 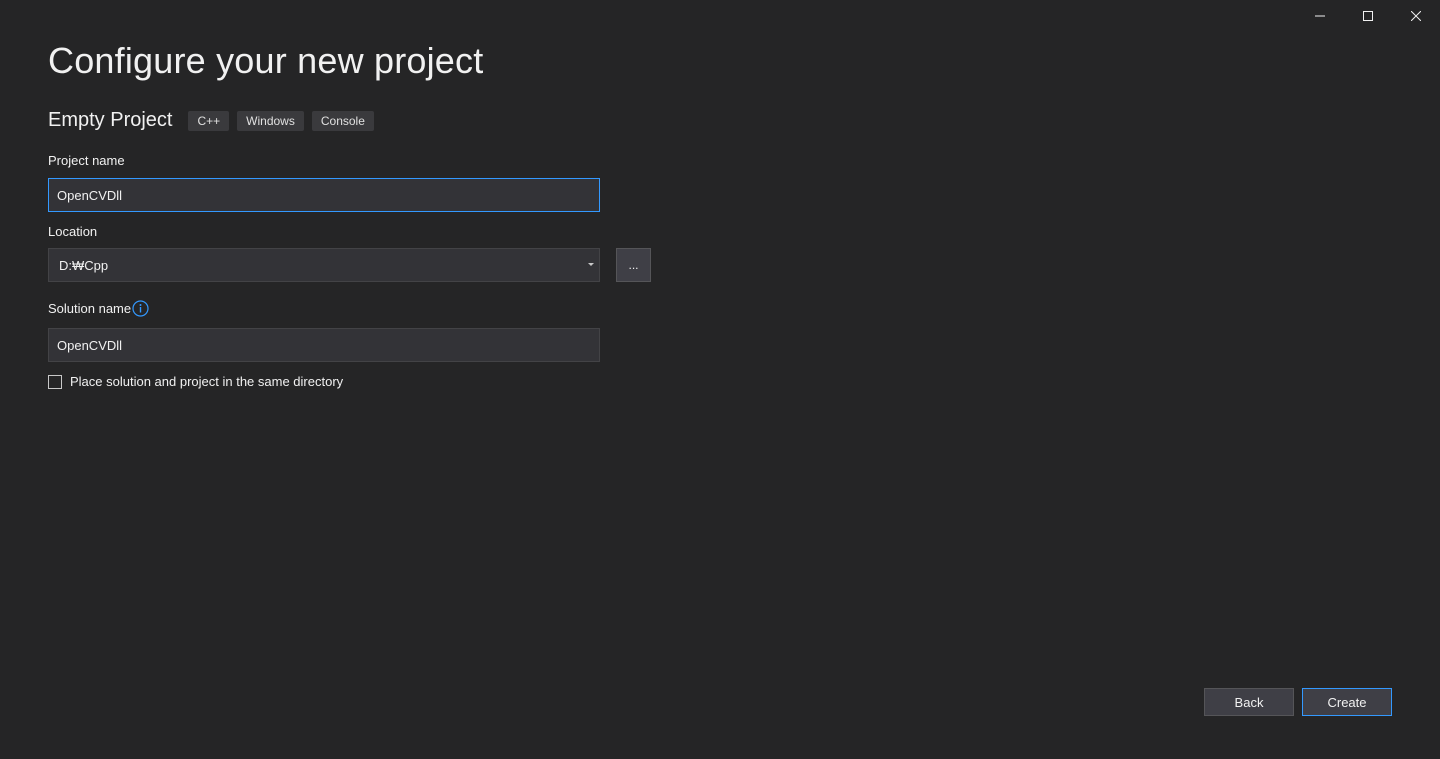 I want to click on tag-language: C++, so click(x=209, y=120).